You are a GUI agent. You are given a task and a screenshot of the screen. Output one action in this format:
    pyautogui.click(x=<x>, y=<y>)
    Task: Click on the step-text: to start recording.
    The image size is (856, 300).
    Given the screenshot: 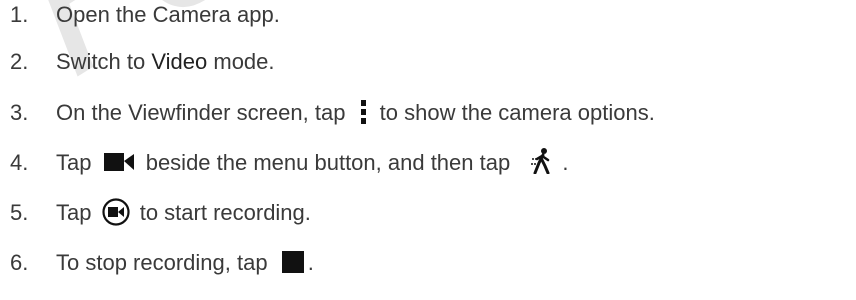 What is the action you would take?
    pyautogui.click(x=222, y=212)
    